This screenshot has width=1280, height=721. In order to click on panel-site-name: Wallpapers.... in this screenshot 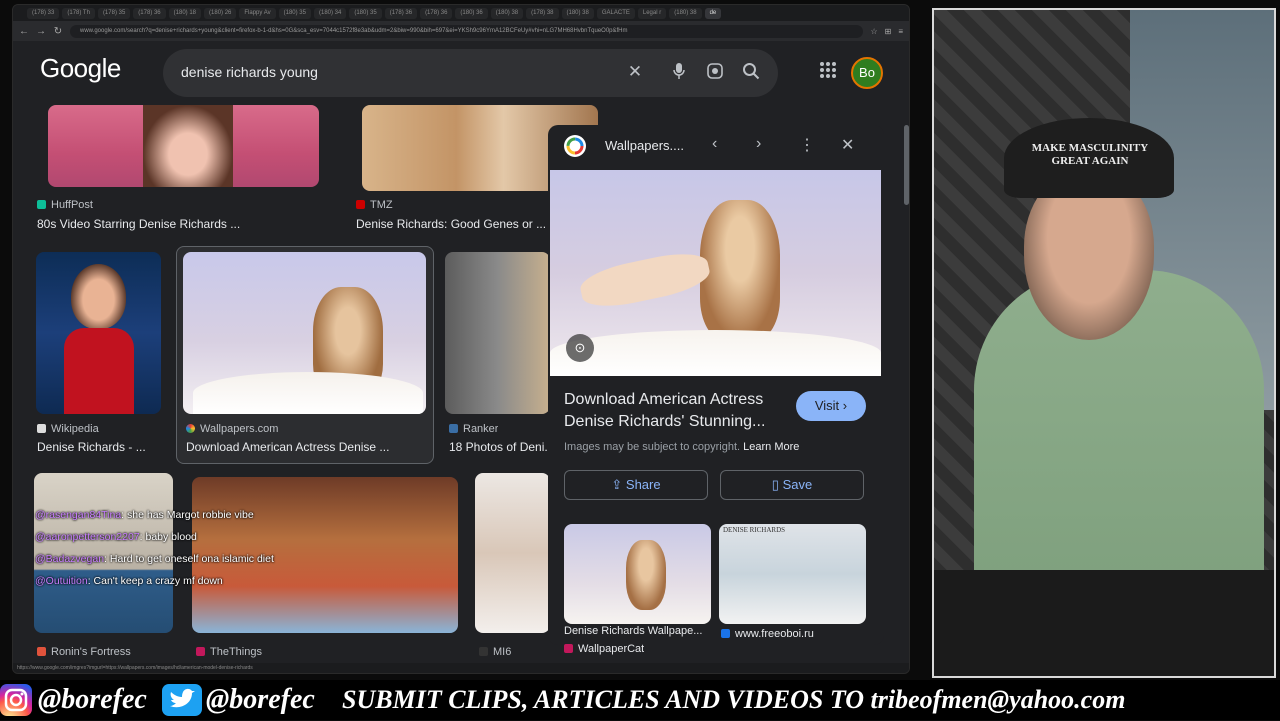, I will do `click(644, 145)`.